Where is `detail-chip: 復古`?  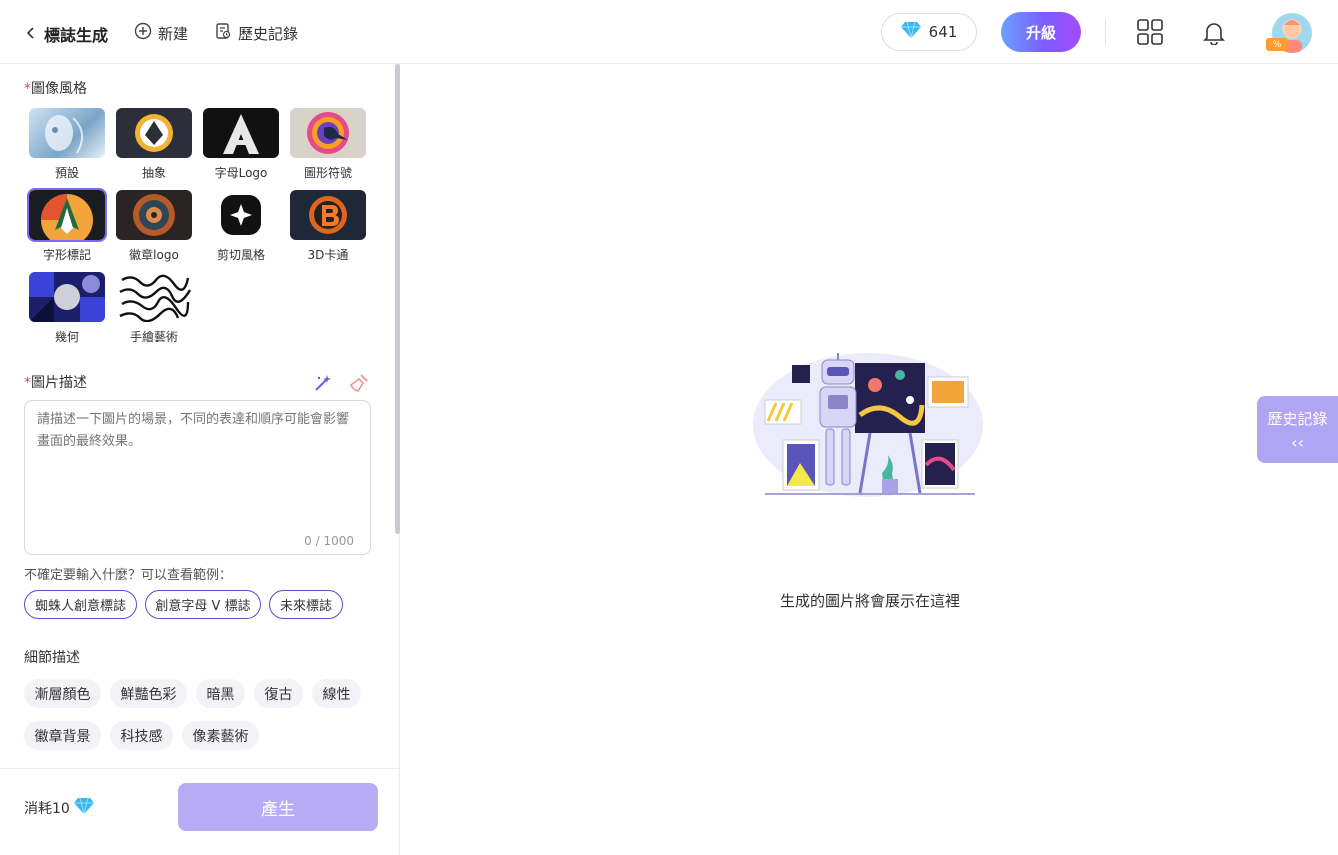
detail-chip: 復古 is located at coordinates (278, 693).